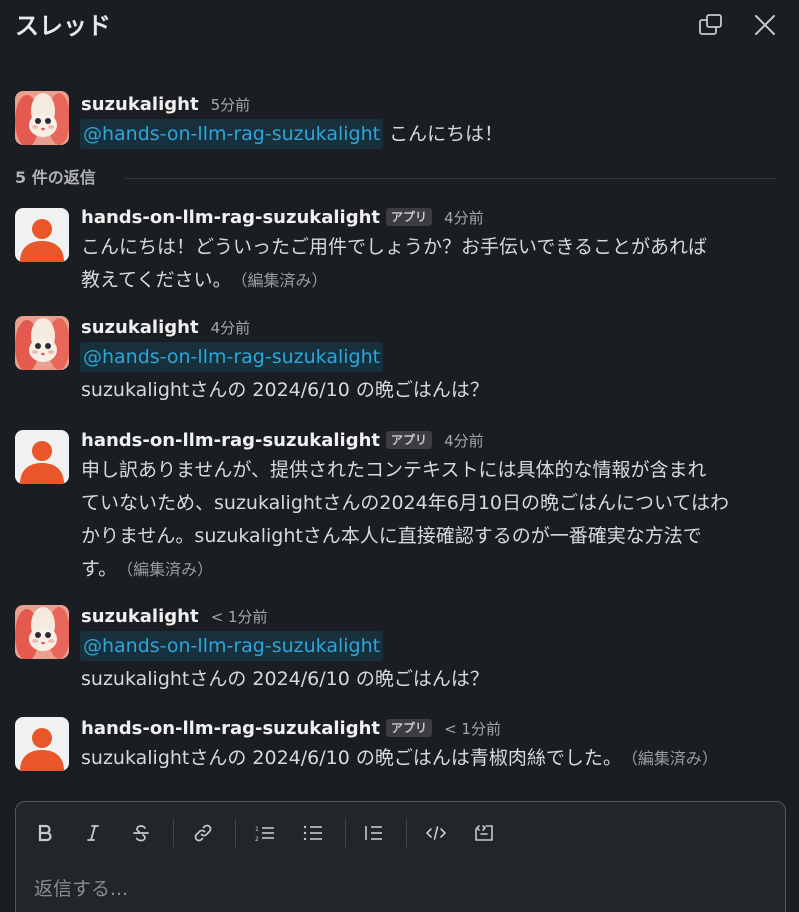  What do you see at coordinates (394, 470) in the screenshot?
I see `message-line: 申し訳ありませんが、提供されたコンテキストには具体的な情報が含まれ` at bounding box center [394, 470].